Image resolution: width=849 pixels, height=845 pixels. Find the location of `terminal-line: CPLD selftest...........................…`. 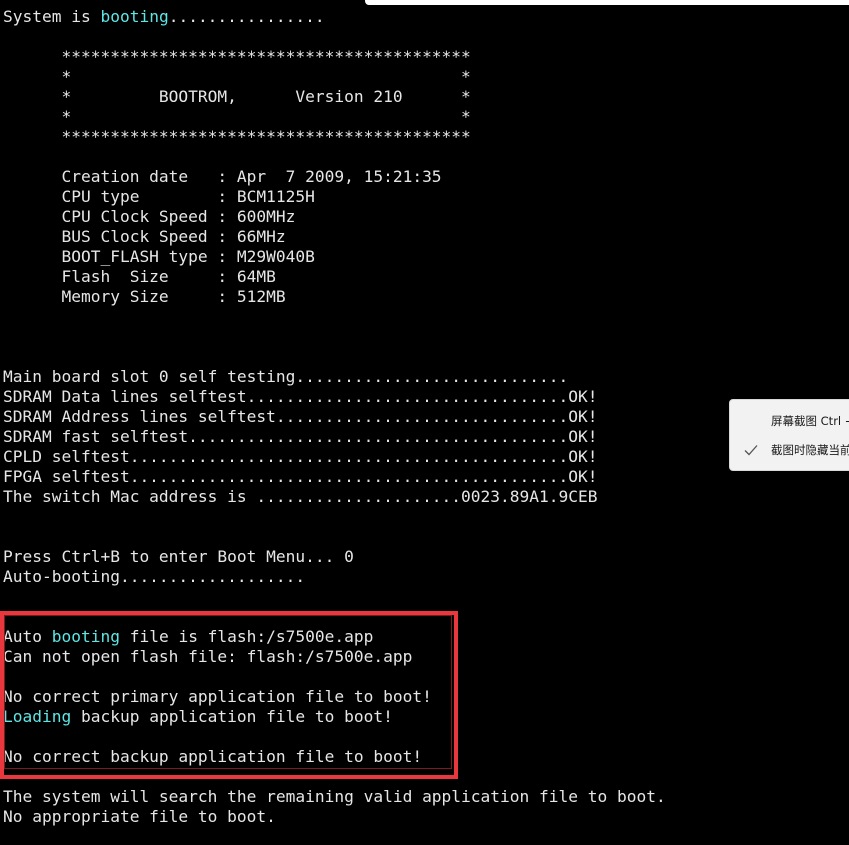

terminal-line: CPLD selftest...........................… is located at coordinates (334, 457).